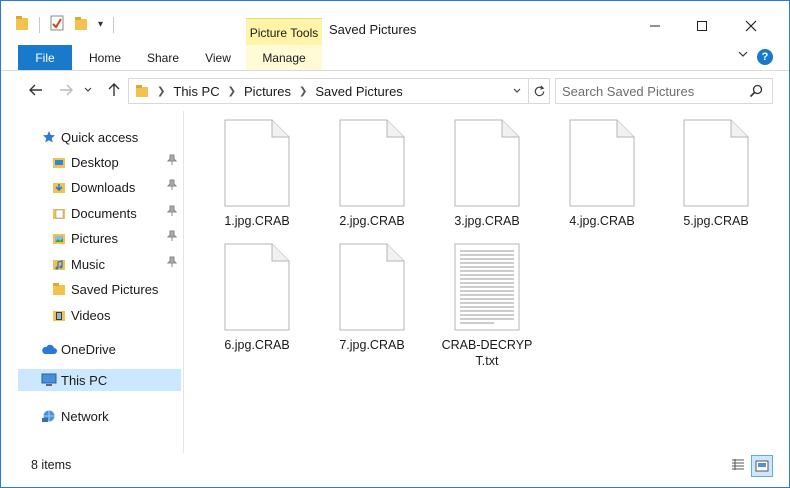 Image resolution: width=790 pixels, height=488 pixels. What do you see at coordinates (751, 26) in the screenshot?
I see `close-button` at bounding box center [751, 26].